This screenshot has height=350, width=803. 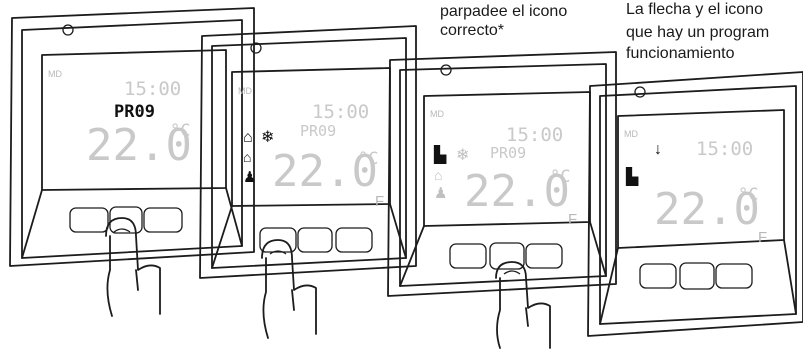 I want to click on caption-right-line1: La flecha y el icono, so click(x=694, y=9).